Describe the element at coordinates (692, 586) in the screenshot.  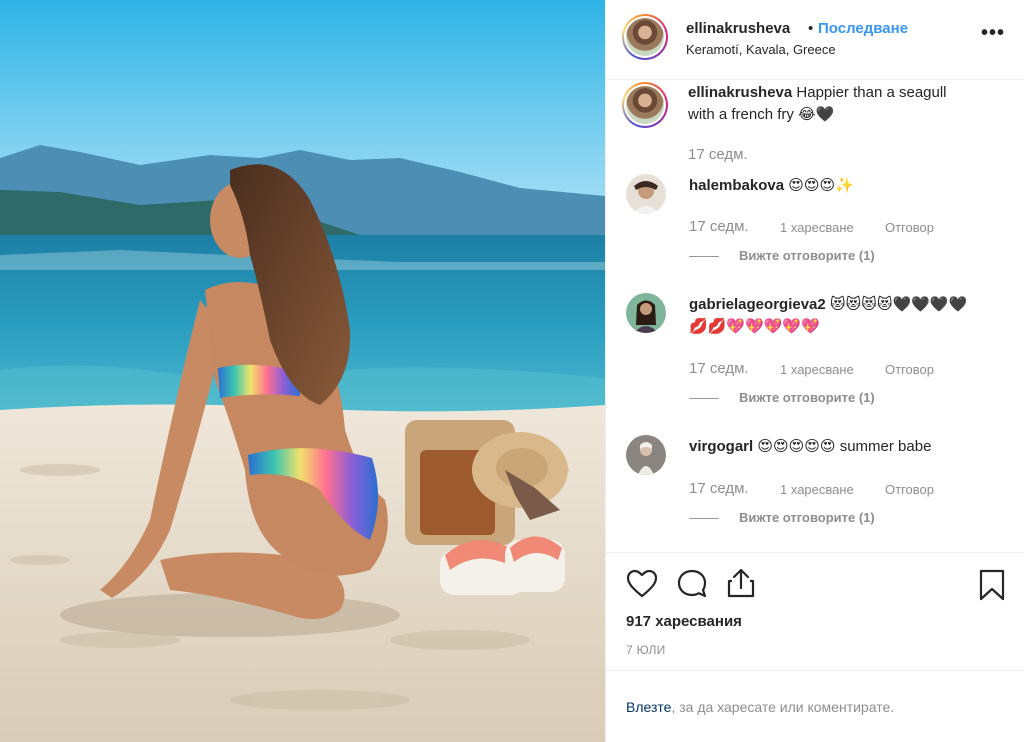
I see `comment-bubble-icon` at that location.